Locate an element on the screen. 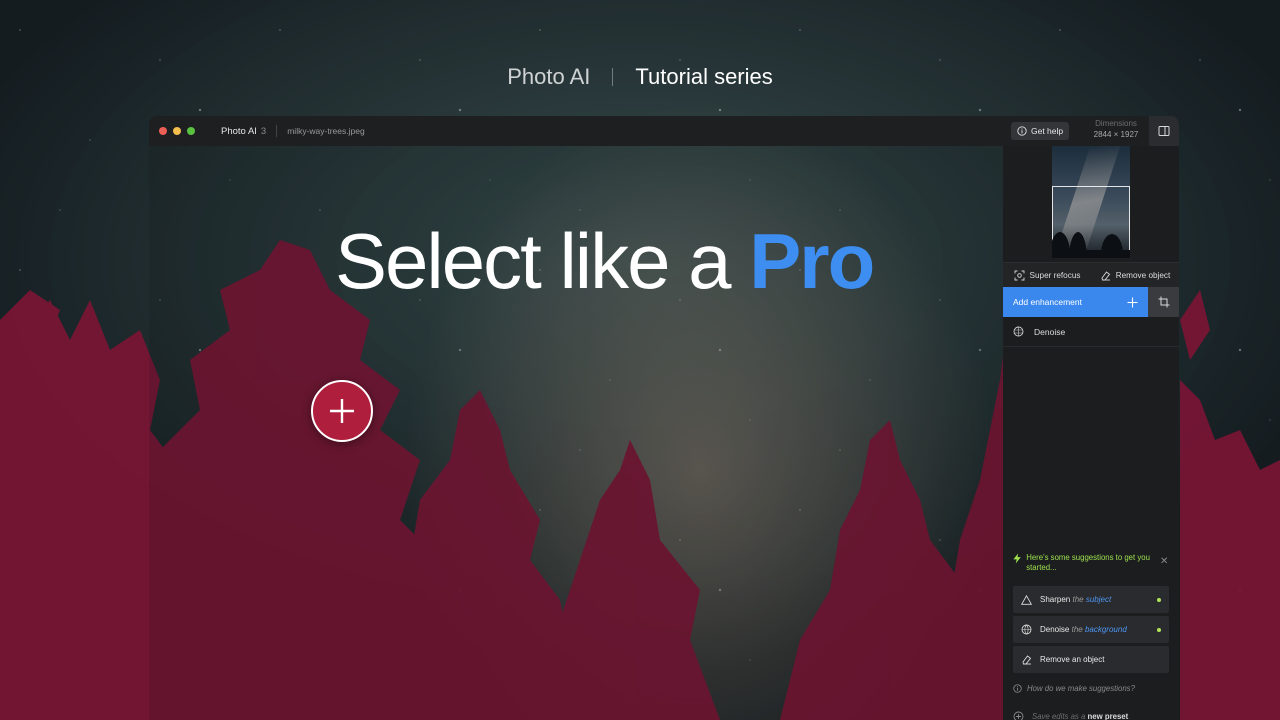 The image size is (1280, 720). remove-object-button: Remove object is located at coordinates (1135, 275).